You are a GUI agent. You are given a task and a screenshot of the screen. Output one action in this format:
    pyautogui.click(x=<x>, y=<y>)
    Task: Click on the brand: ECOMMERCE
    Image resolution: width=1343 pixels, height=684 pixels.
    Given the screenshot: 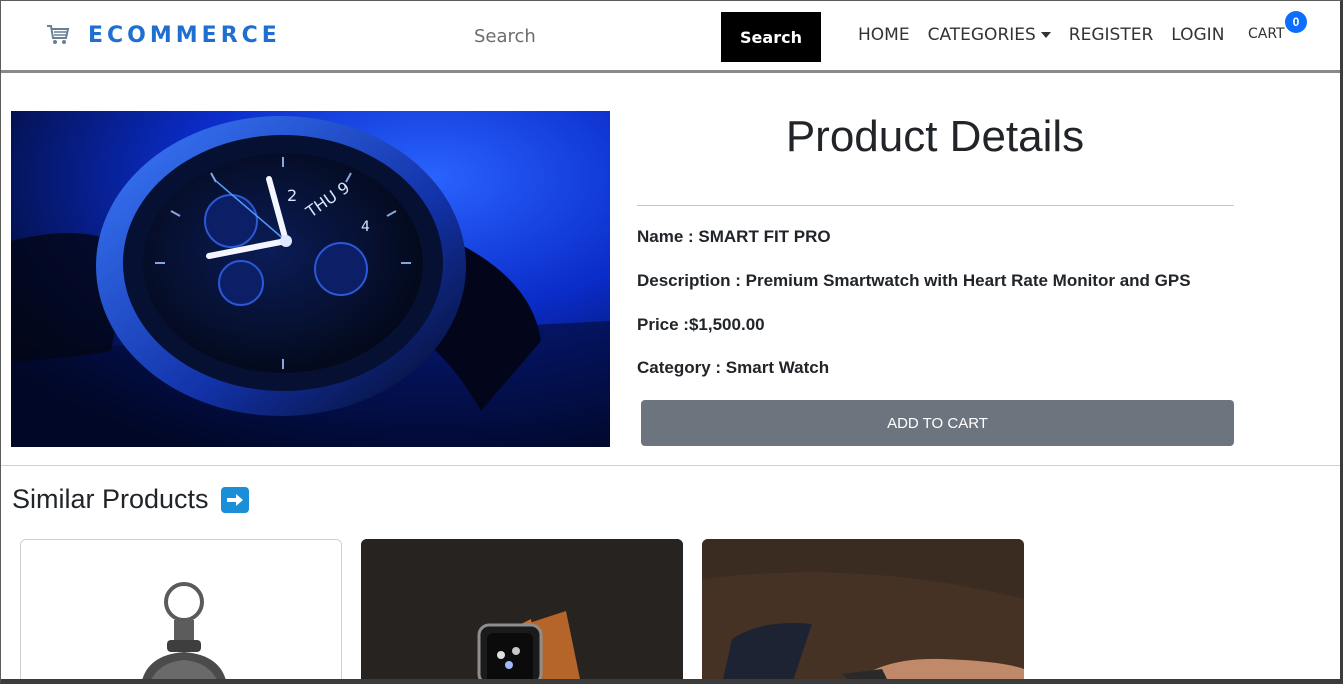 What is the action you would take?
    pyautogui.click(x=163, y=35)
    